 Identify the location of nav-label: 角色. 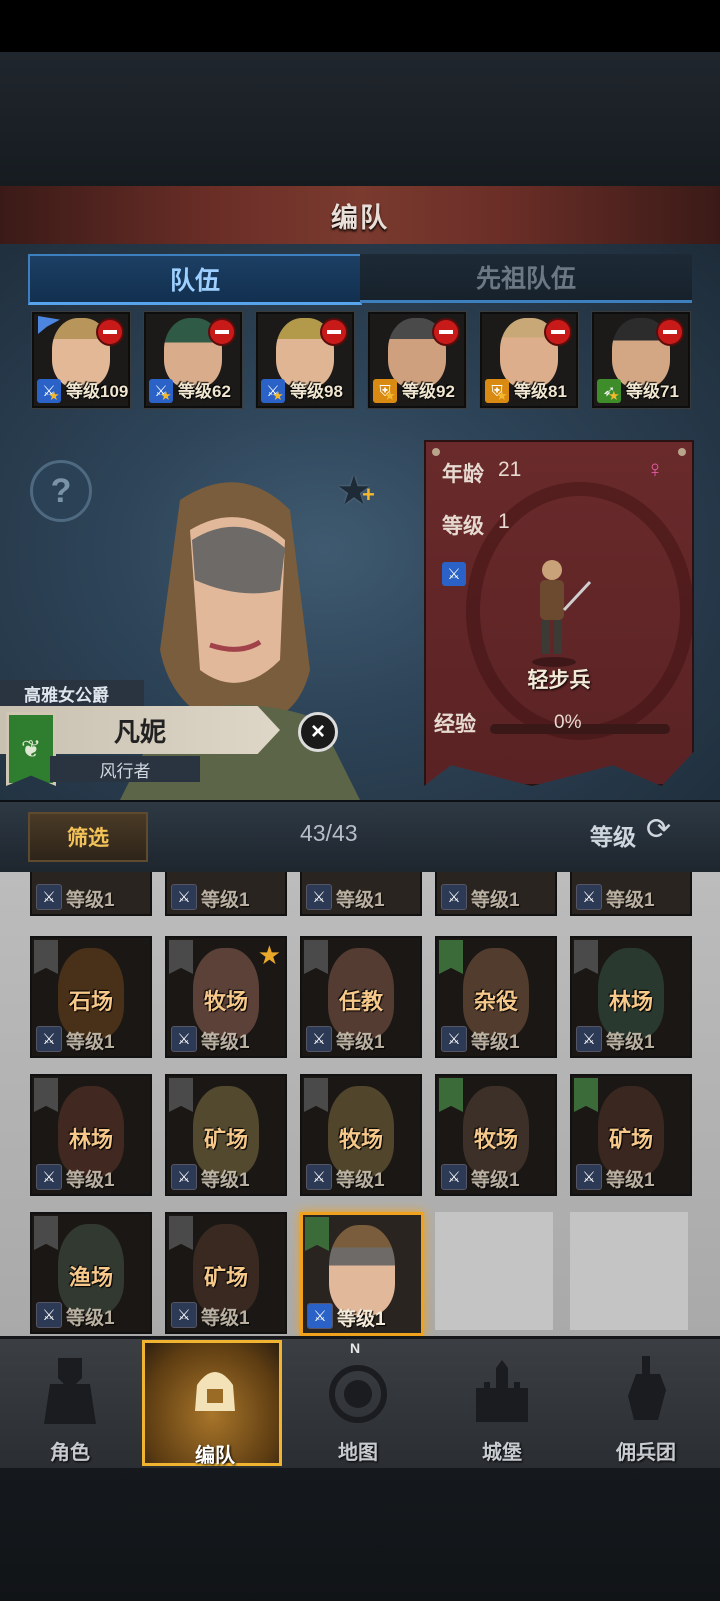
(70, 1453).